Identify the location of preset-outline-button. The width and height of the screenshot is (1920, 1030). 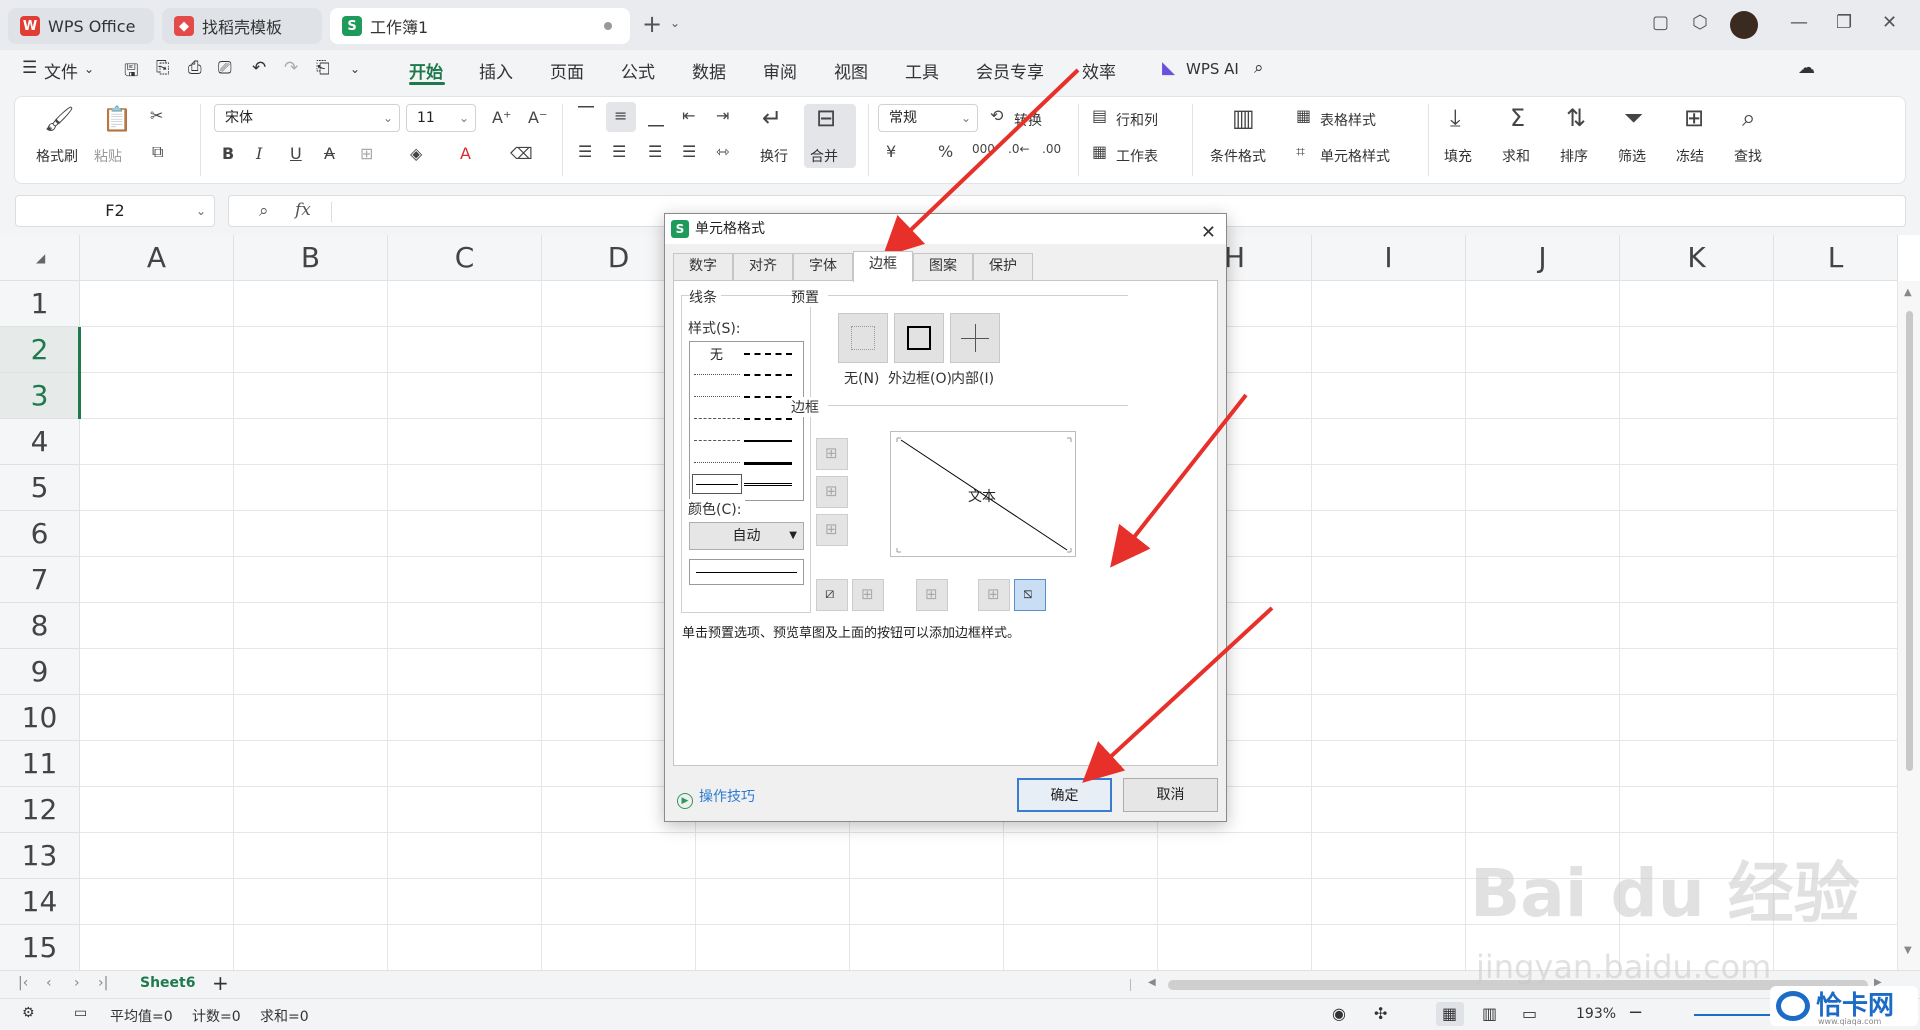
(919, 338).